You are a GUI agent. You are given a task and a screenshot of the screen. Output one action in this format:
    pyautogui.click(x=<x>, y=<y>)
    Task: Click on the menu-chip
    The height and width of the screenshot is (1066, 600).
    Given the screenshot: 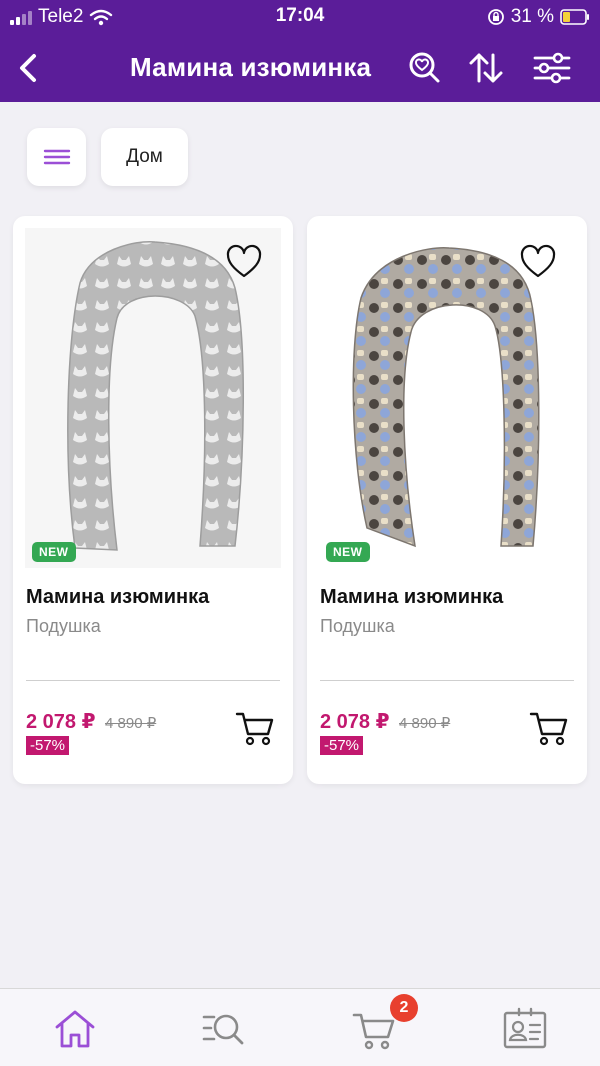 What is the action you would take?
    pyautogui.click(x=56, y=157)
    